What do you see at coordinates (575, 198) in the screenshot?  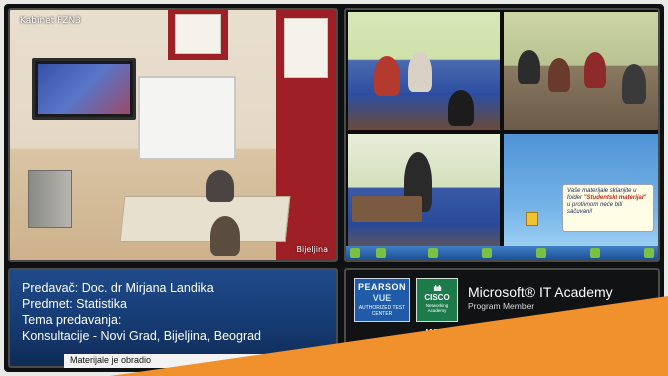 I see `notice-line: folder` at bounding box center [575, 198].